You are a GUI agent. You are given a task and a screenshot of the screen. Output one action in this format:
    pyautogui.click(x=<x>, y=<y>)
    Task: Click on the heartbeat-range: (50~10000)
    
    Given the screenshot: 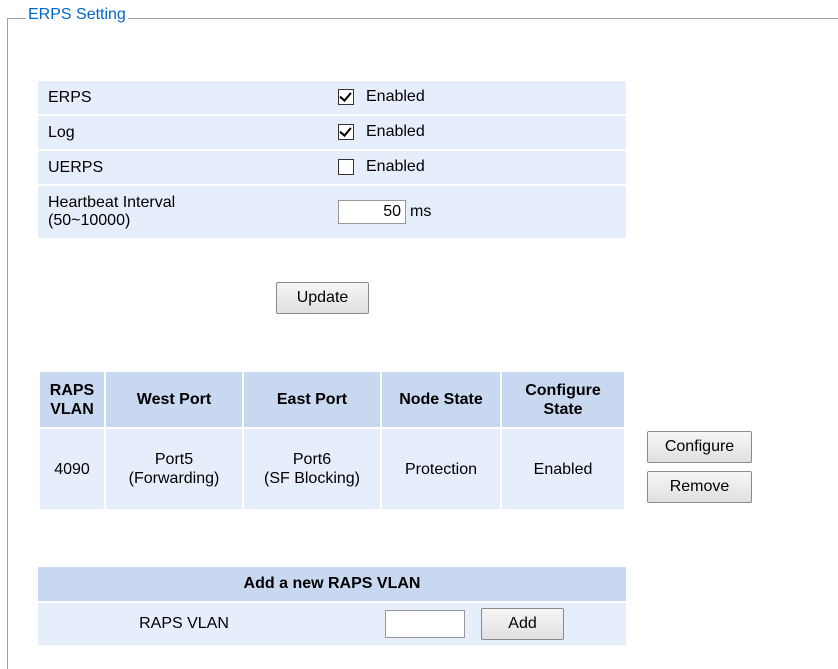 What is the action you would take?
    pyautogui.click(x=89, y=220)
    